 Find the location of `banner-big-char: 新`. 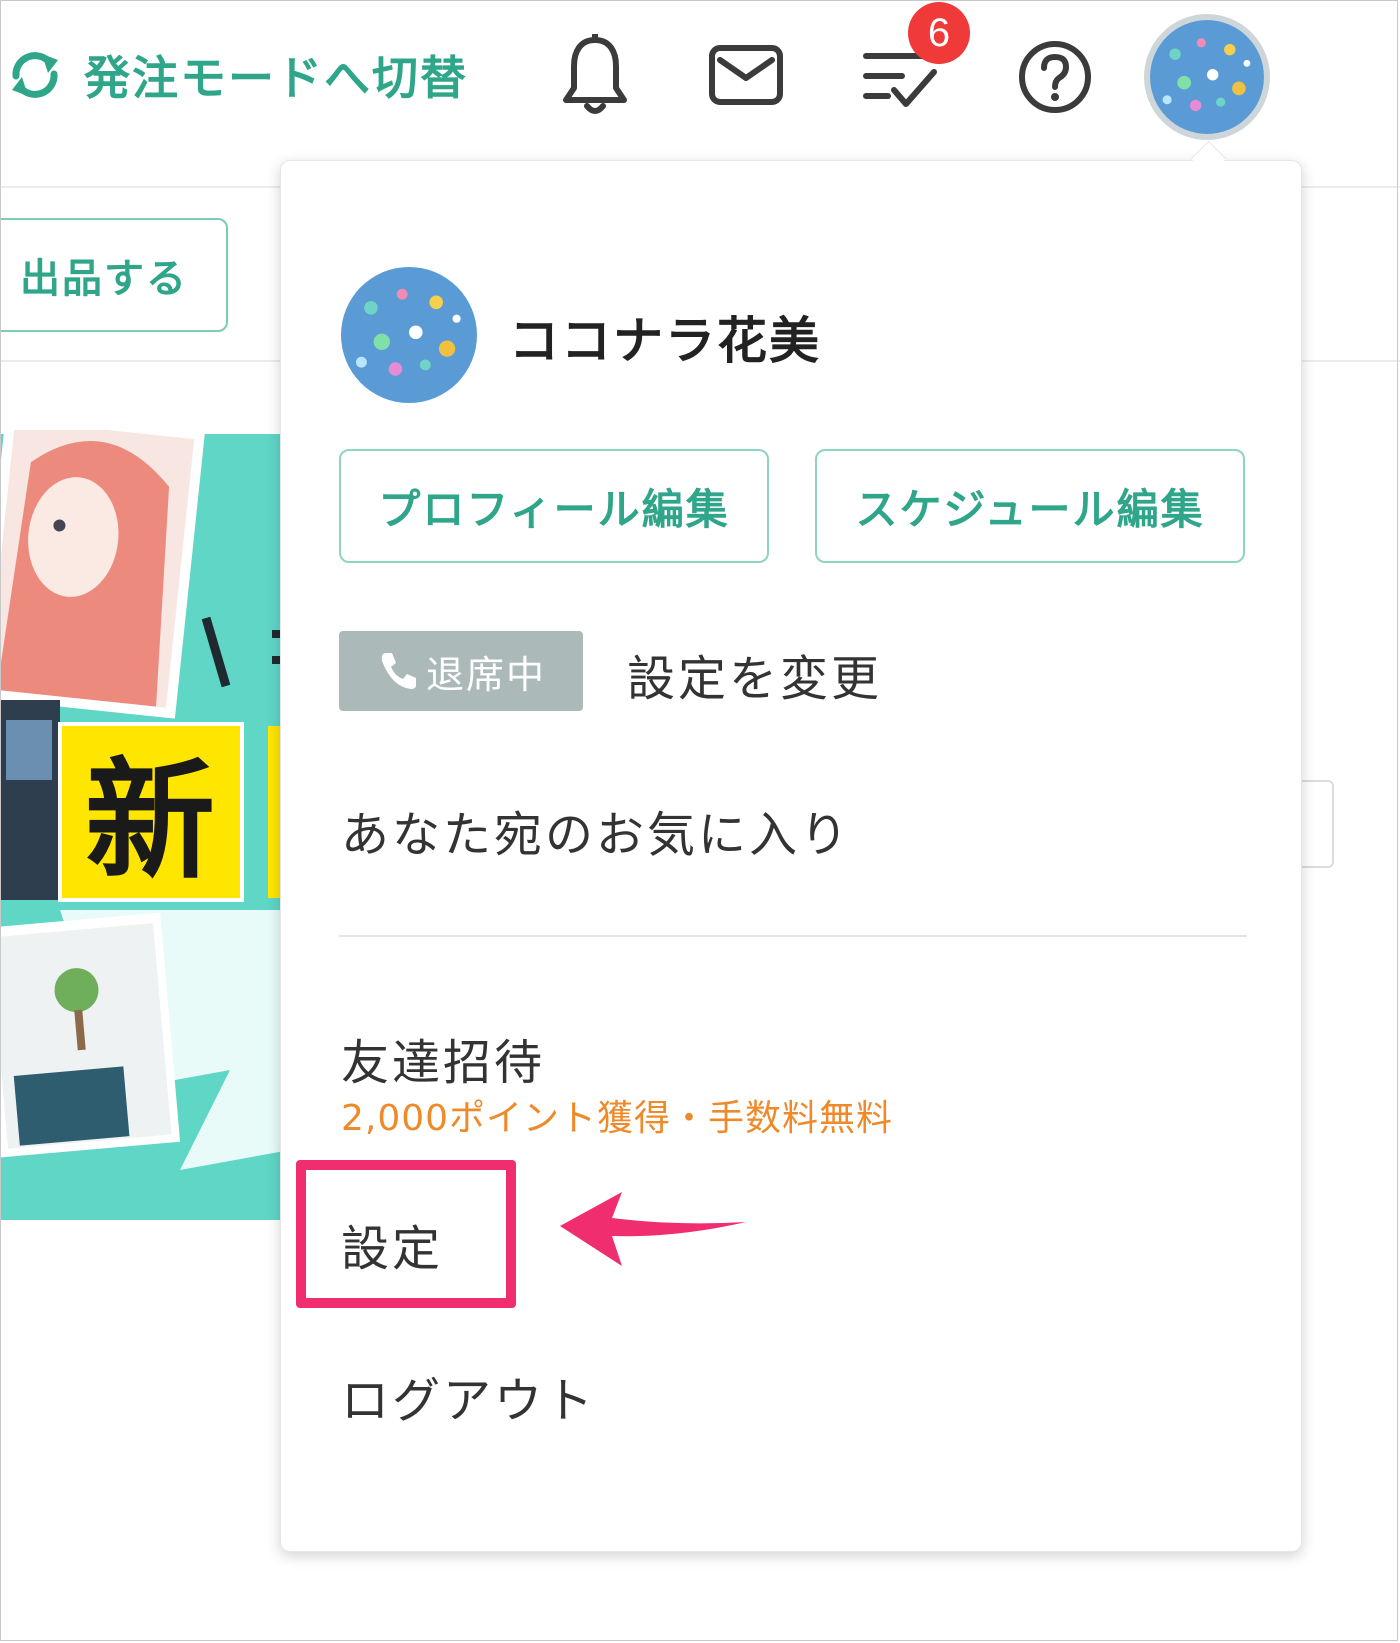

banner-big-char: 新 is located at coordinates (150, 821).